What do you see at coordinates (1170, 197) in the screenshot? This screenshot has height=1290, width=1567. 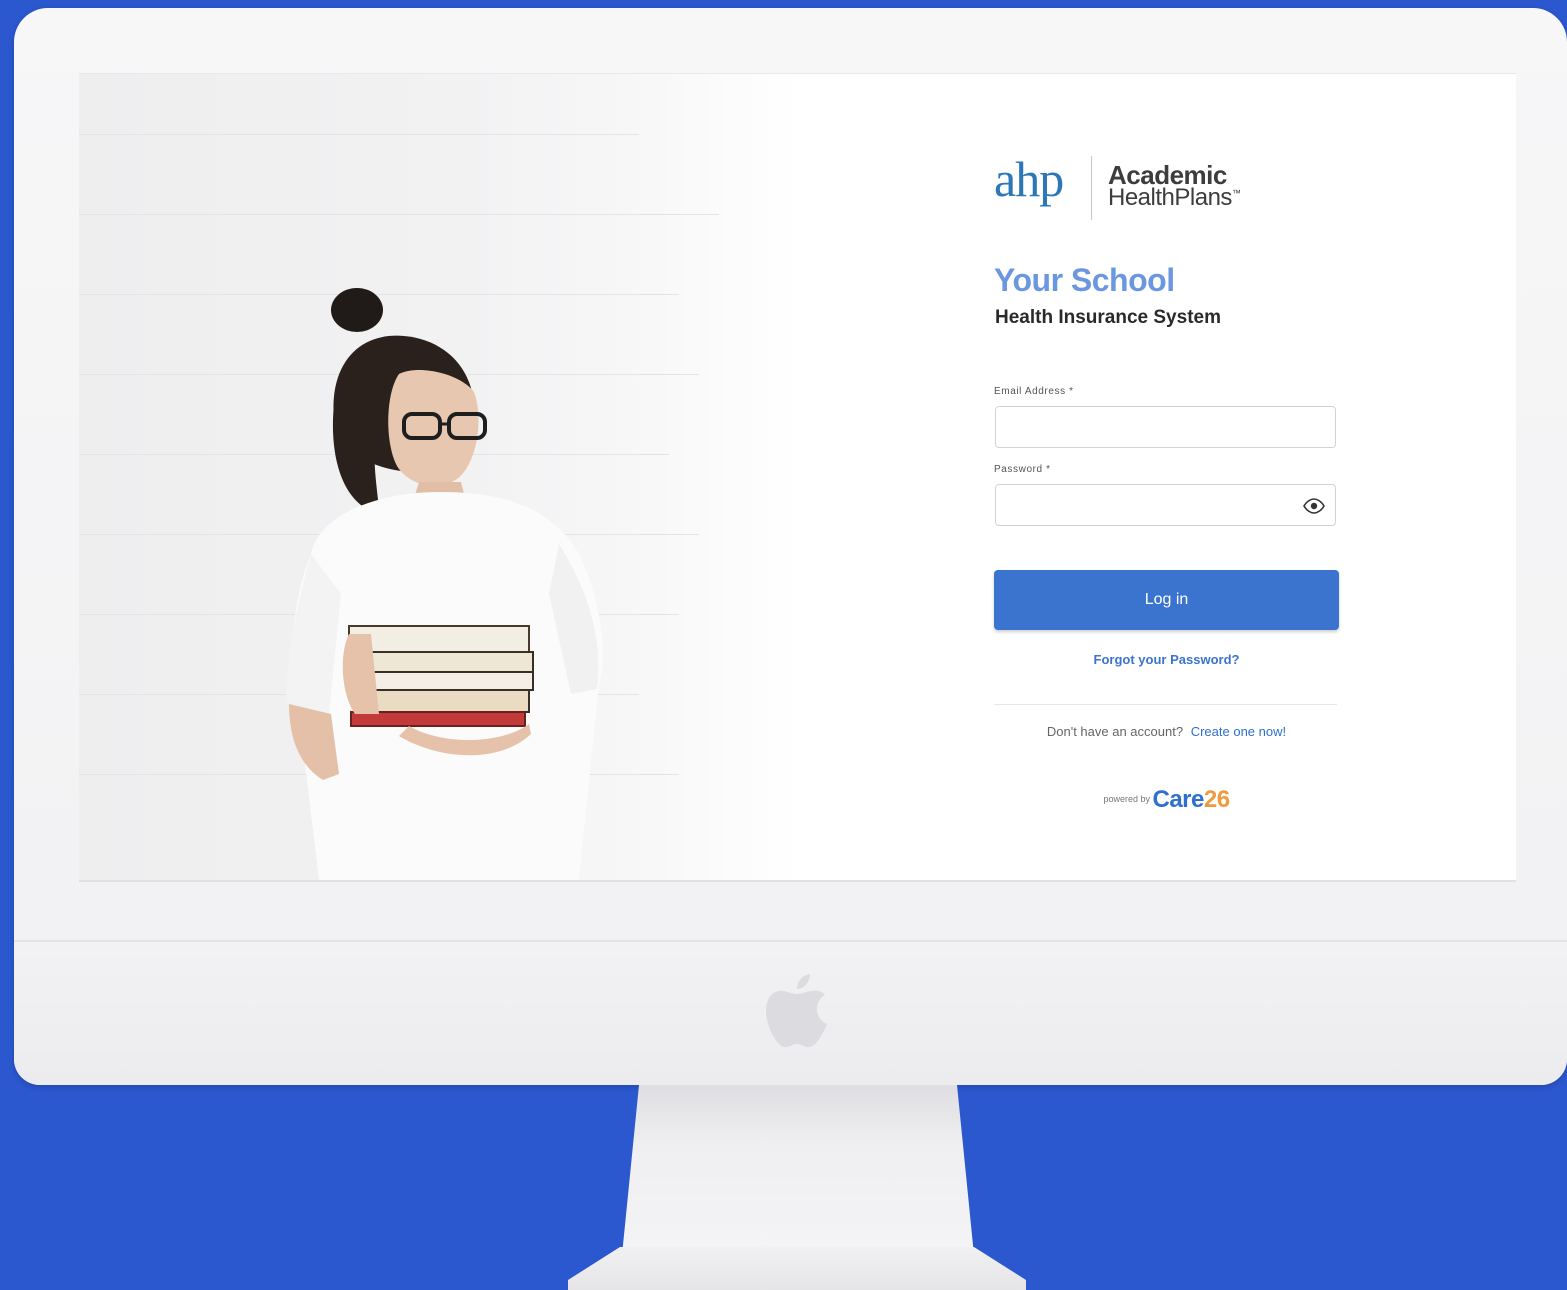 I see `brand-name-text: HealthPlans` at bounding box center [1170, 197].